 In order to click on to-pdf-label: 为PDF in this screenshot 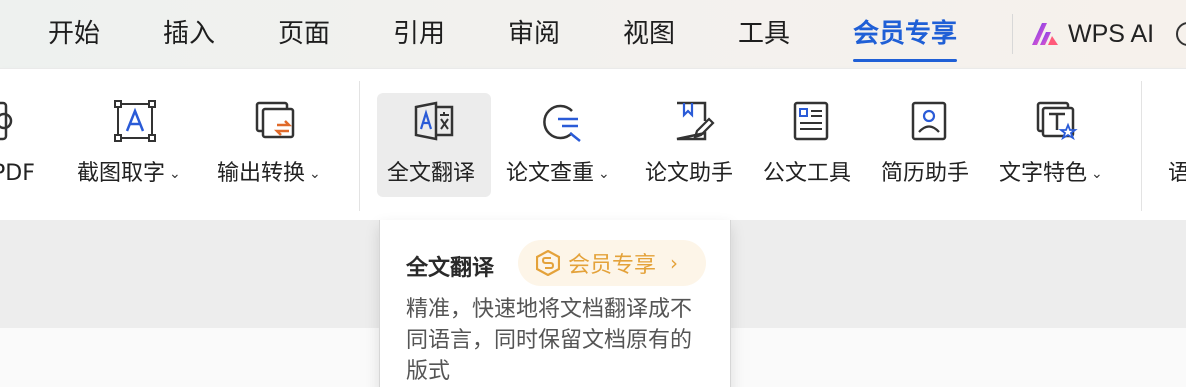, I will do `click(17, 173)`.